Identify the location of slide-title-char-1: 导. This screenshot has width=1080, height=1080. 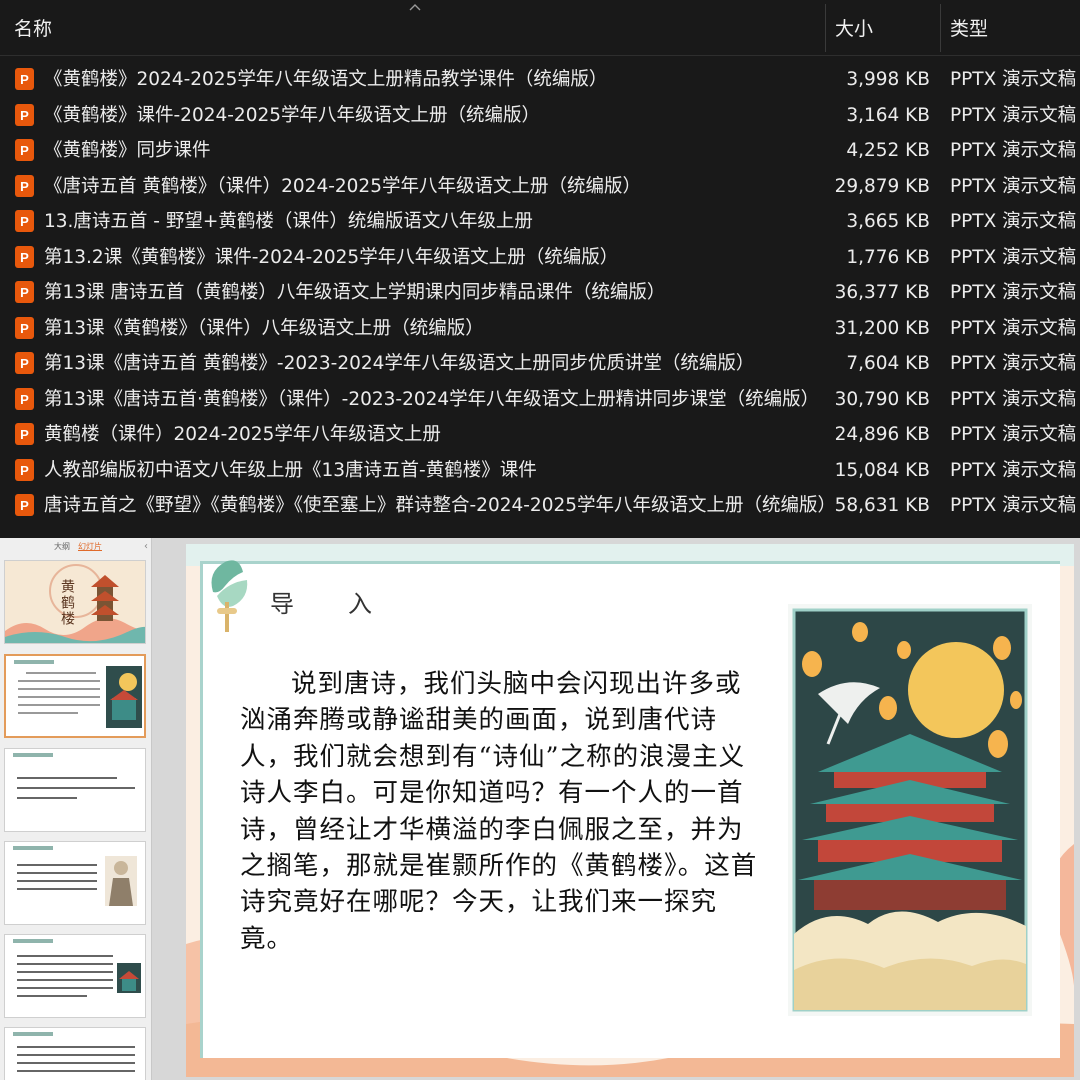
(283, 604).